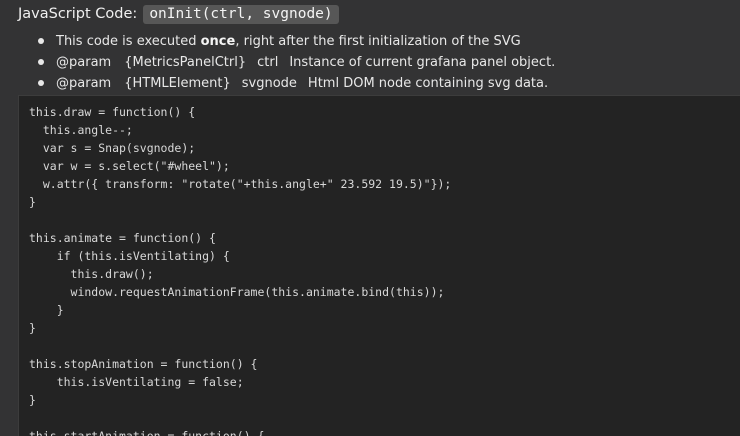 Image resolution: width=740 pixels, height=436 pixels. I want to click on code-line: this.angle--;, so click(81, 130).